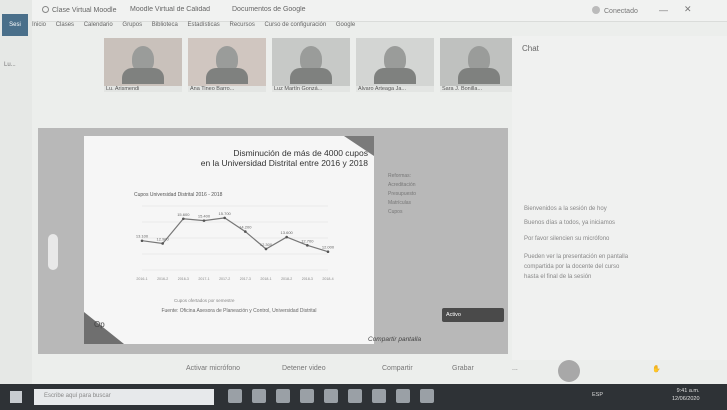 The image size is (727, 410). I want to click on minimize-icon: —, so click(663, 10).